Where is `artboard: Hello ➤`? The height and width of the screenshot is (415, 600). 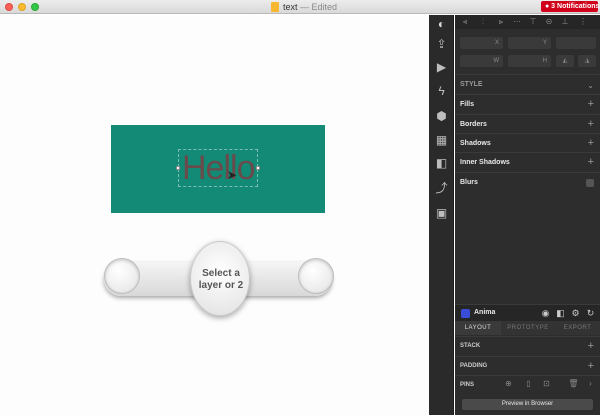
artboard: Hello ➤ is located at coordinates (218, 169).